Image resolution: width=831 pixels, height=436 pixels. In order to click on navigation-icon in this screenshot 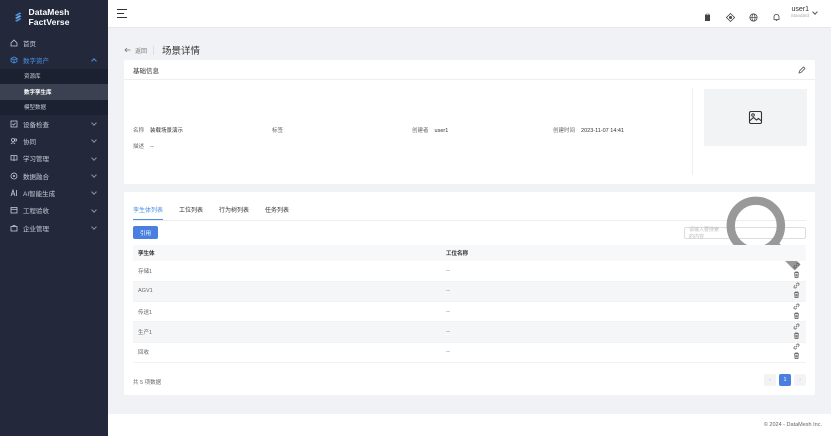, I will do `click(730, 16)`.